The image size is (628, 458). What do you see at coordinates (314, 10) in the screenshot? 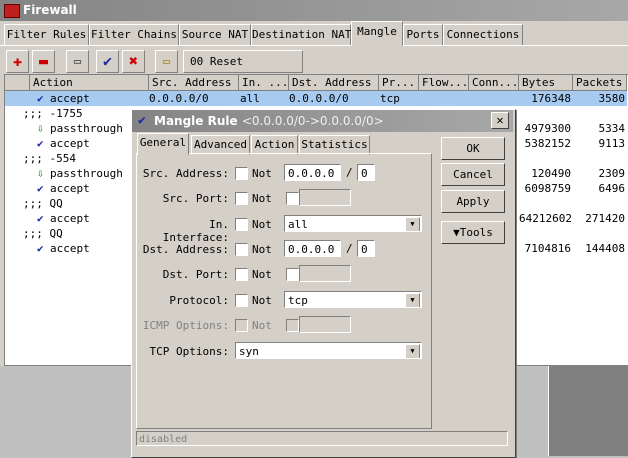
I see `window-titlebar: Firewall` at bounding box center [314, 10].